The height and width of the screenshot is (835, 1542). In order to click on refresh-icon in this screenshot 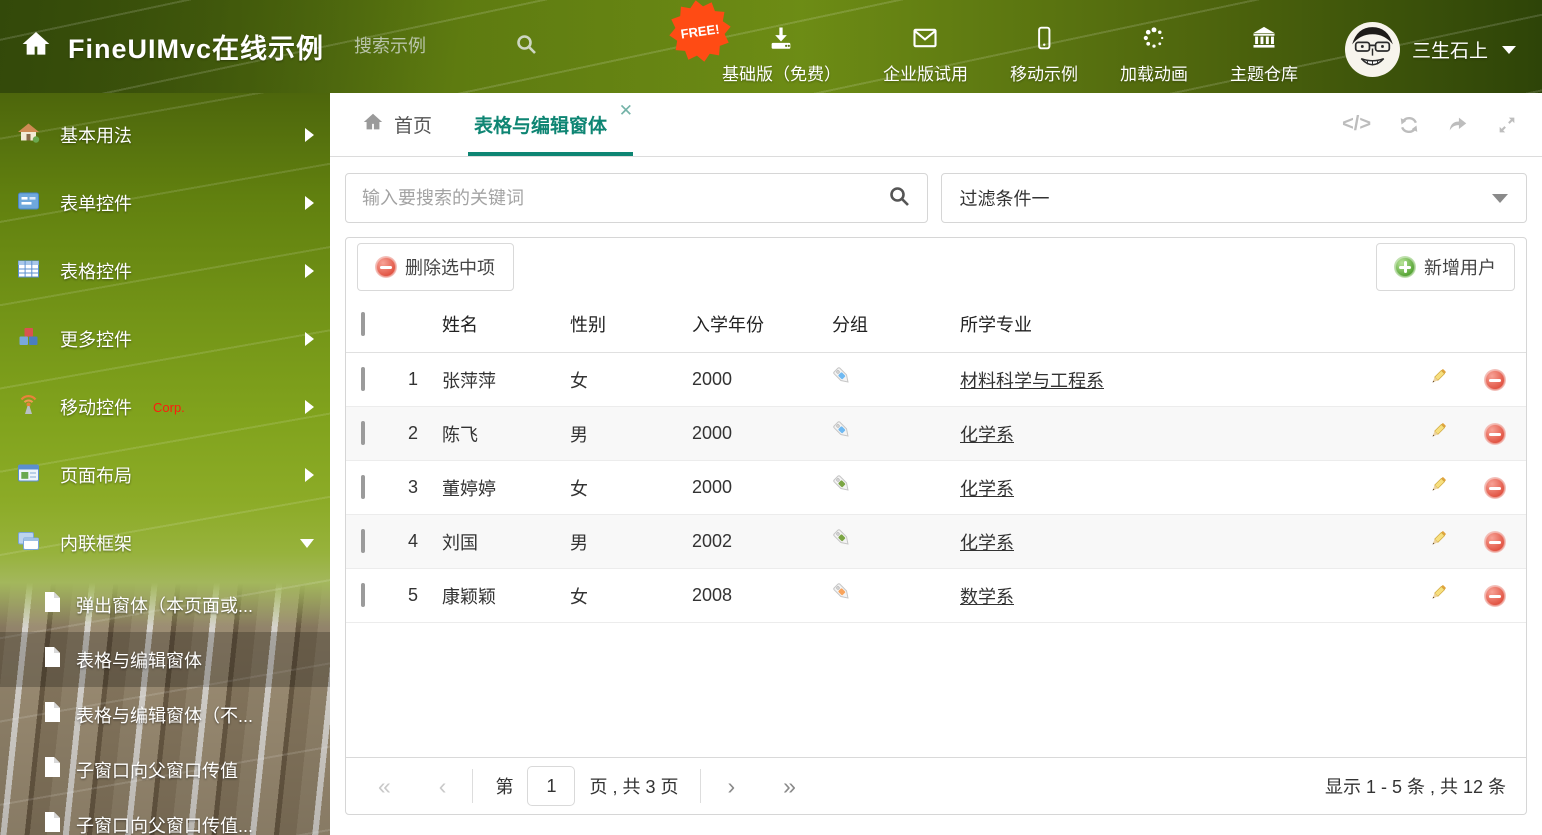, I will do `click(1409, 125)`.